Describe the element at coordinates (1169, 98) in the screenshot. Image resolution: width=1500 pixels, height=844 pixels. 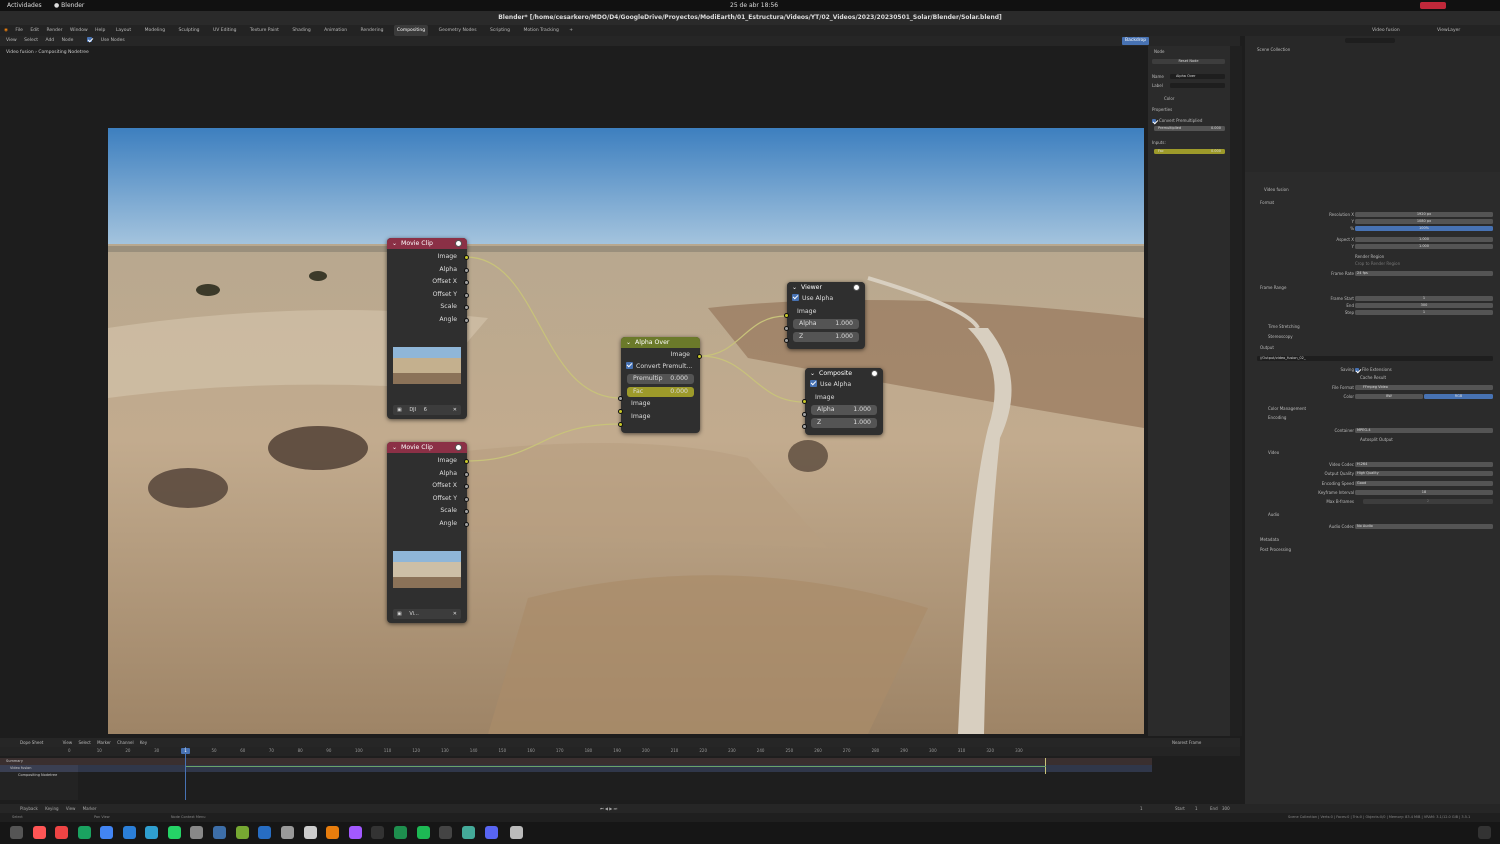
I see `color-toggle: Color` at that location.